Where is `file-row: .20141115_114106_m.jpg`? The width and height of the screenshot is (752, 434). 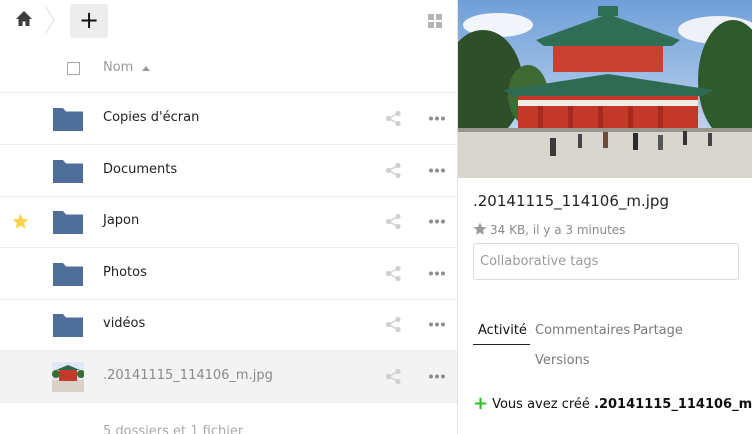
file-row: .20141115_114106_m.jpg is located at coordinates (228, 377).